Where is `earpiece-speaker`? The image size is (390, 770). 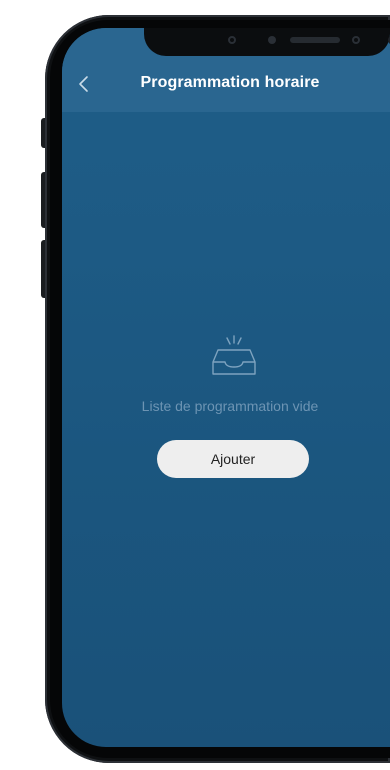 earpiece-speaker is located at coordinates (315, 40).